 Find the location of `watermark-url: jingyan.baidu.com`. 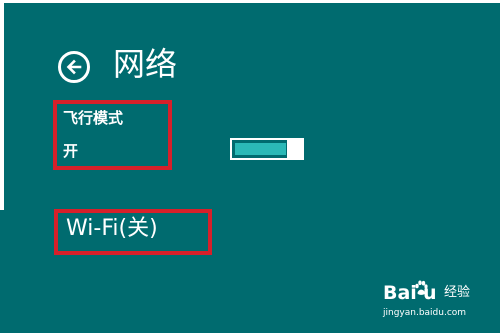

watermark-url: jingyan.baidu.com is located at coordinates (425, 313).